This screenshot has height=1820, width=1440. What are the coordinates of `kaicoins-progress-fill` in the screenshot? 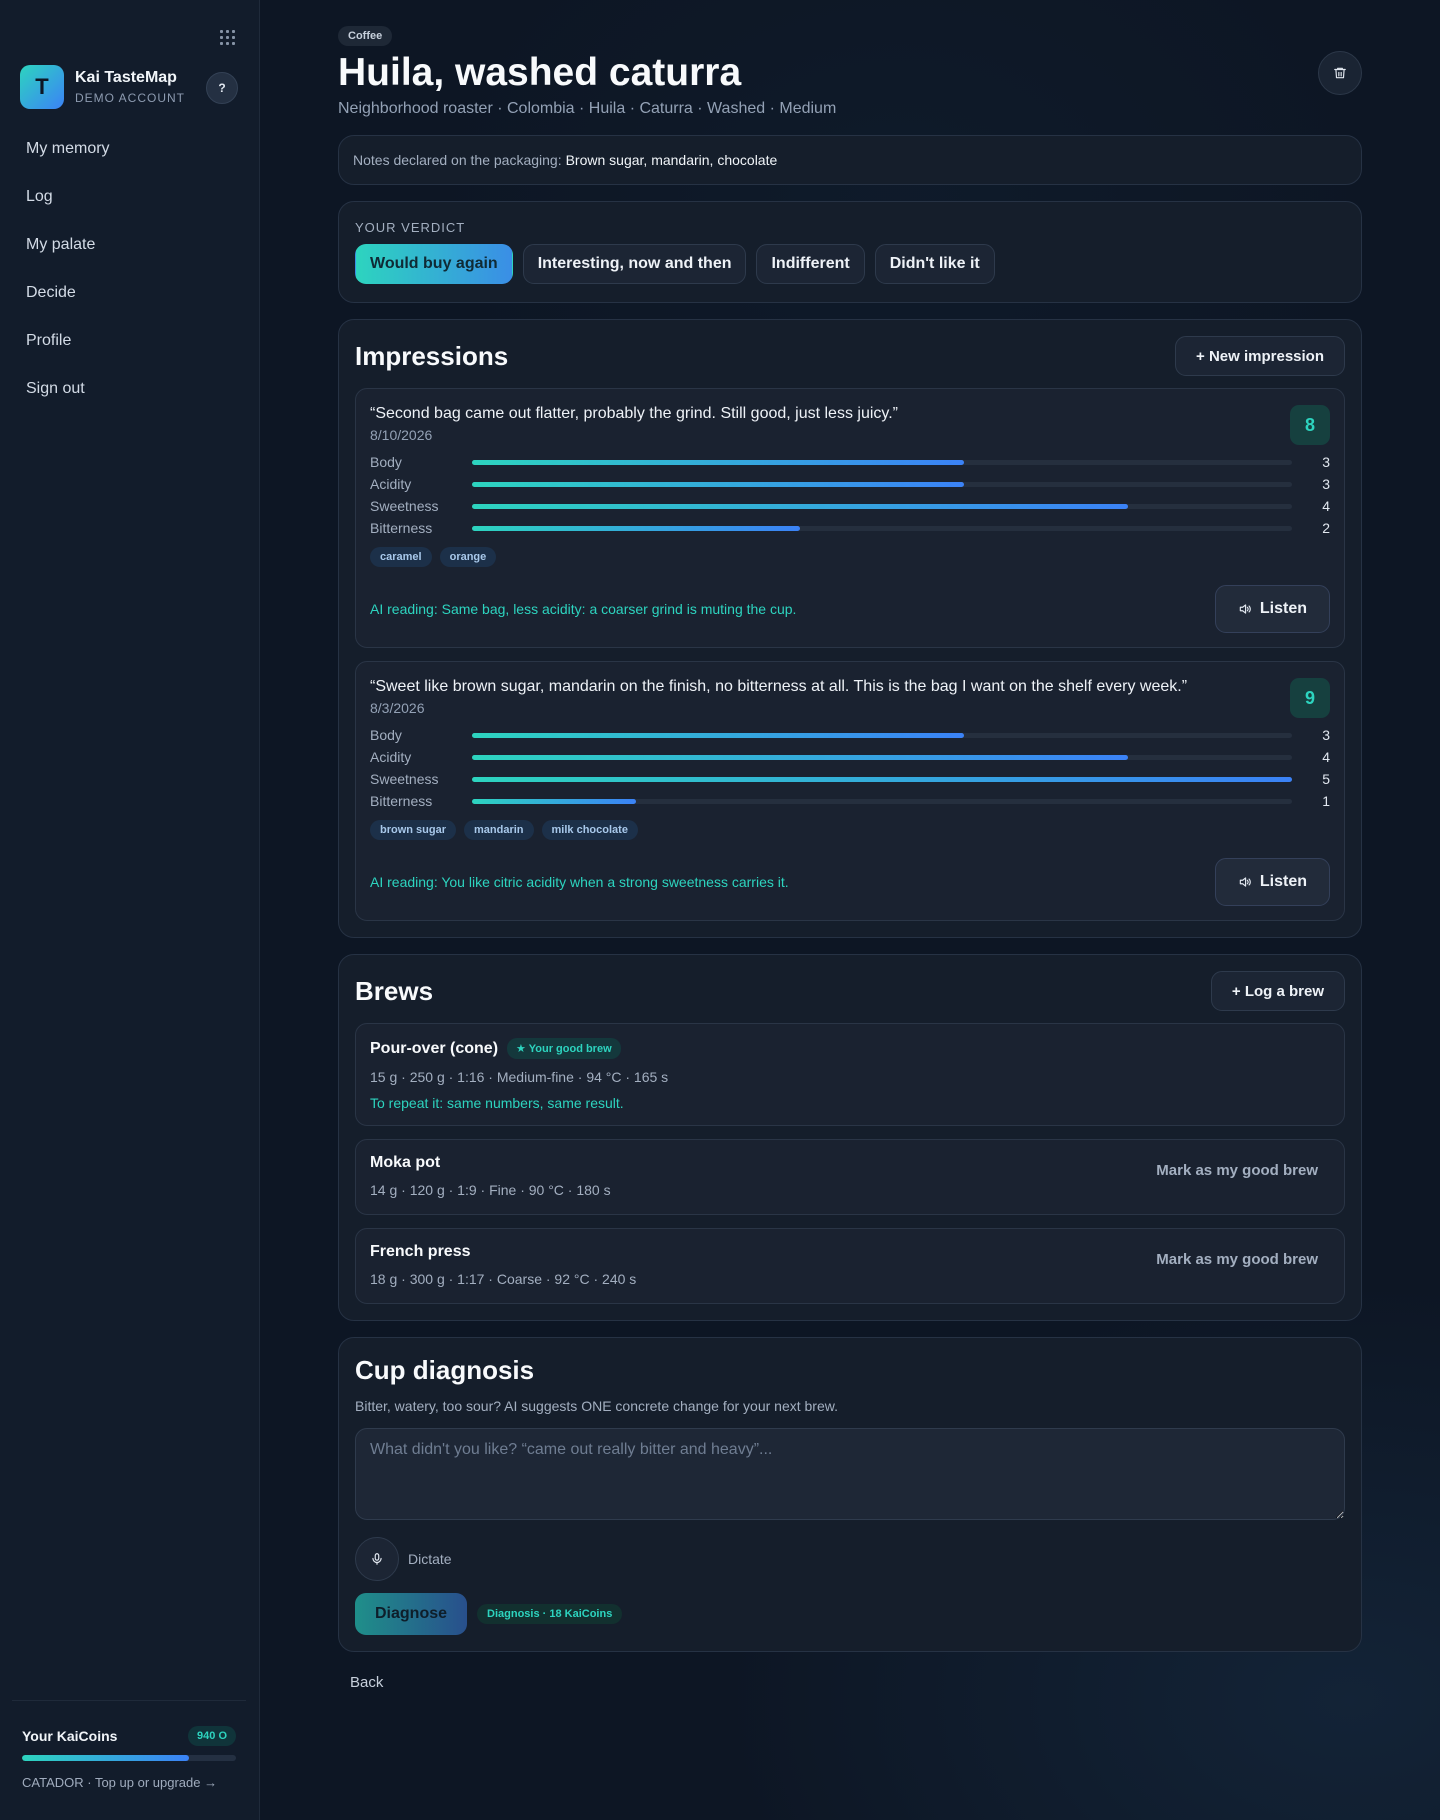 It's located at (105, 1758).